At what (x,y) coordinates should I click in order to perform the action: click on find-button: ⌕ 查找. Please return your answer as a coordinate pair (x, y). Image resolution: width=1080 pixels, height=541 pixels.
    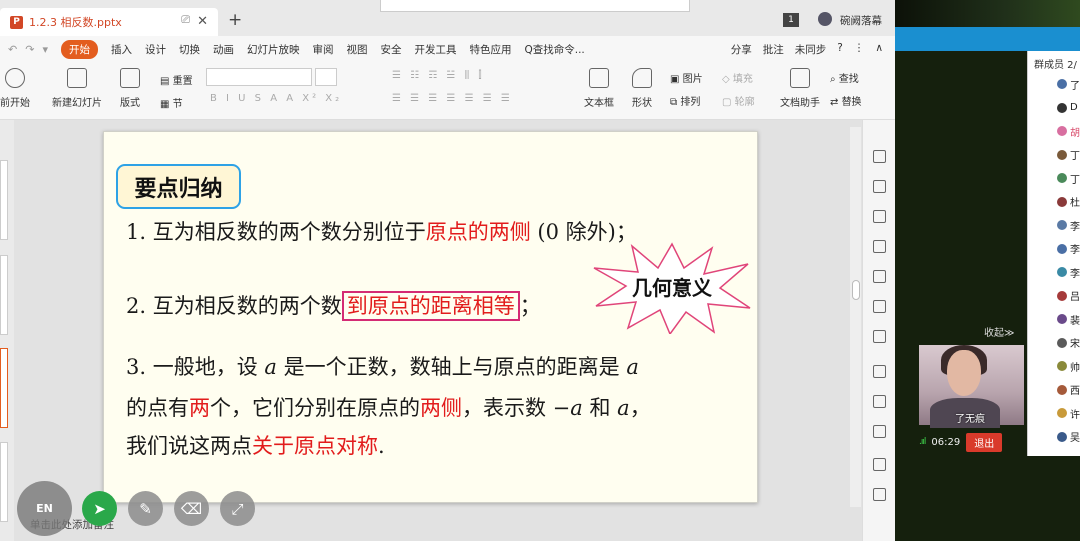
    Looking at the image, I should click on (844, 77).